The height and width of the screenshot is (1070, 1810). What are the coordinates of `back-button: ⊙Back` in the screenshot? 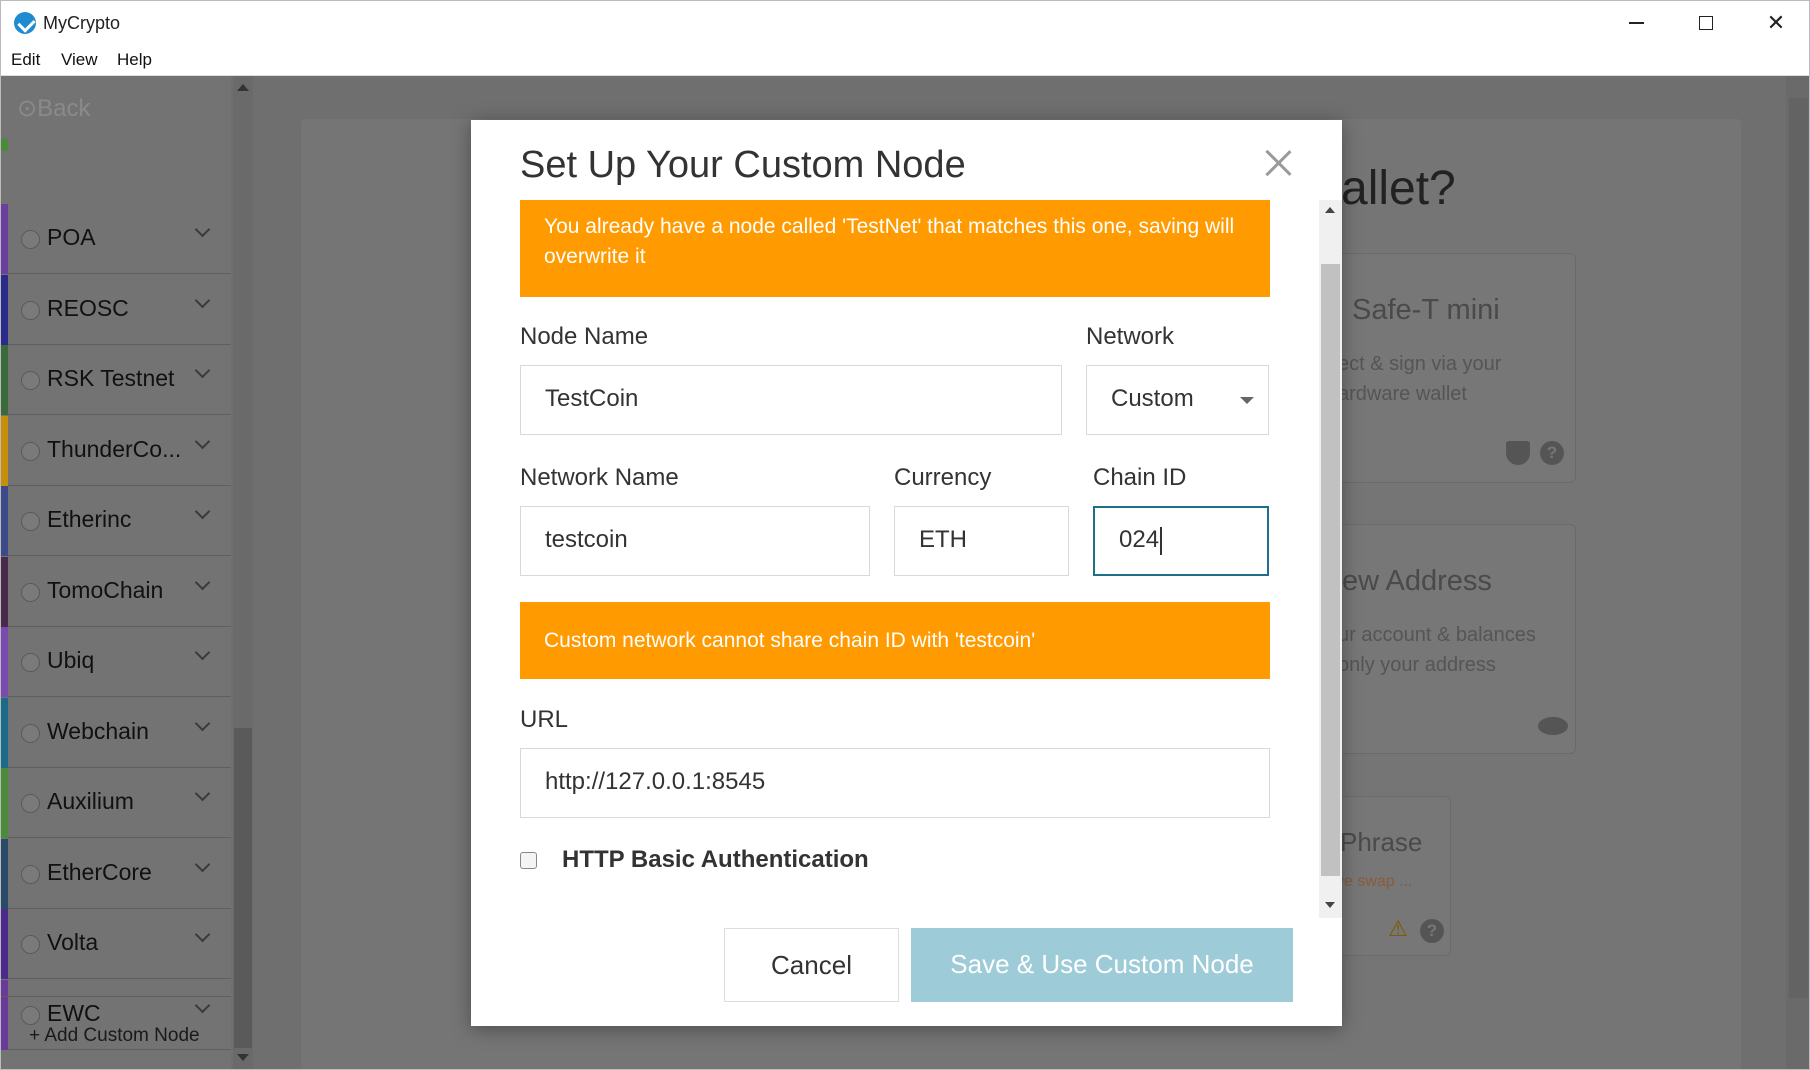 It's located at (53, 108).